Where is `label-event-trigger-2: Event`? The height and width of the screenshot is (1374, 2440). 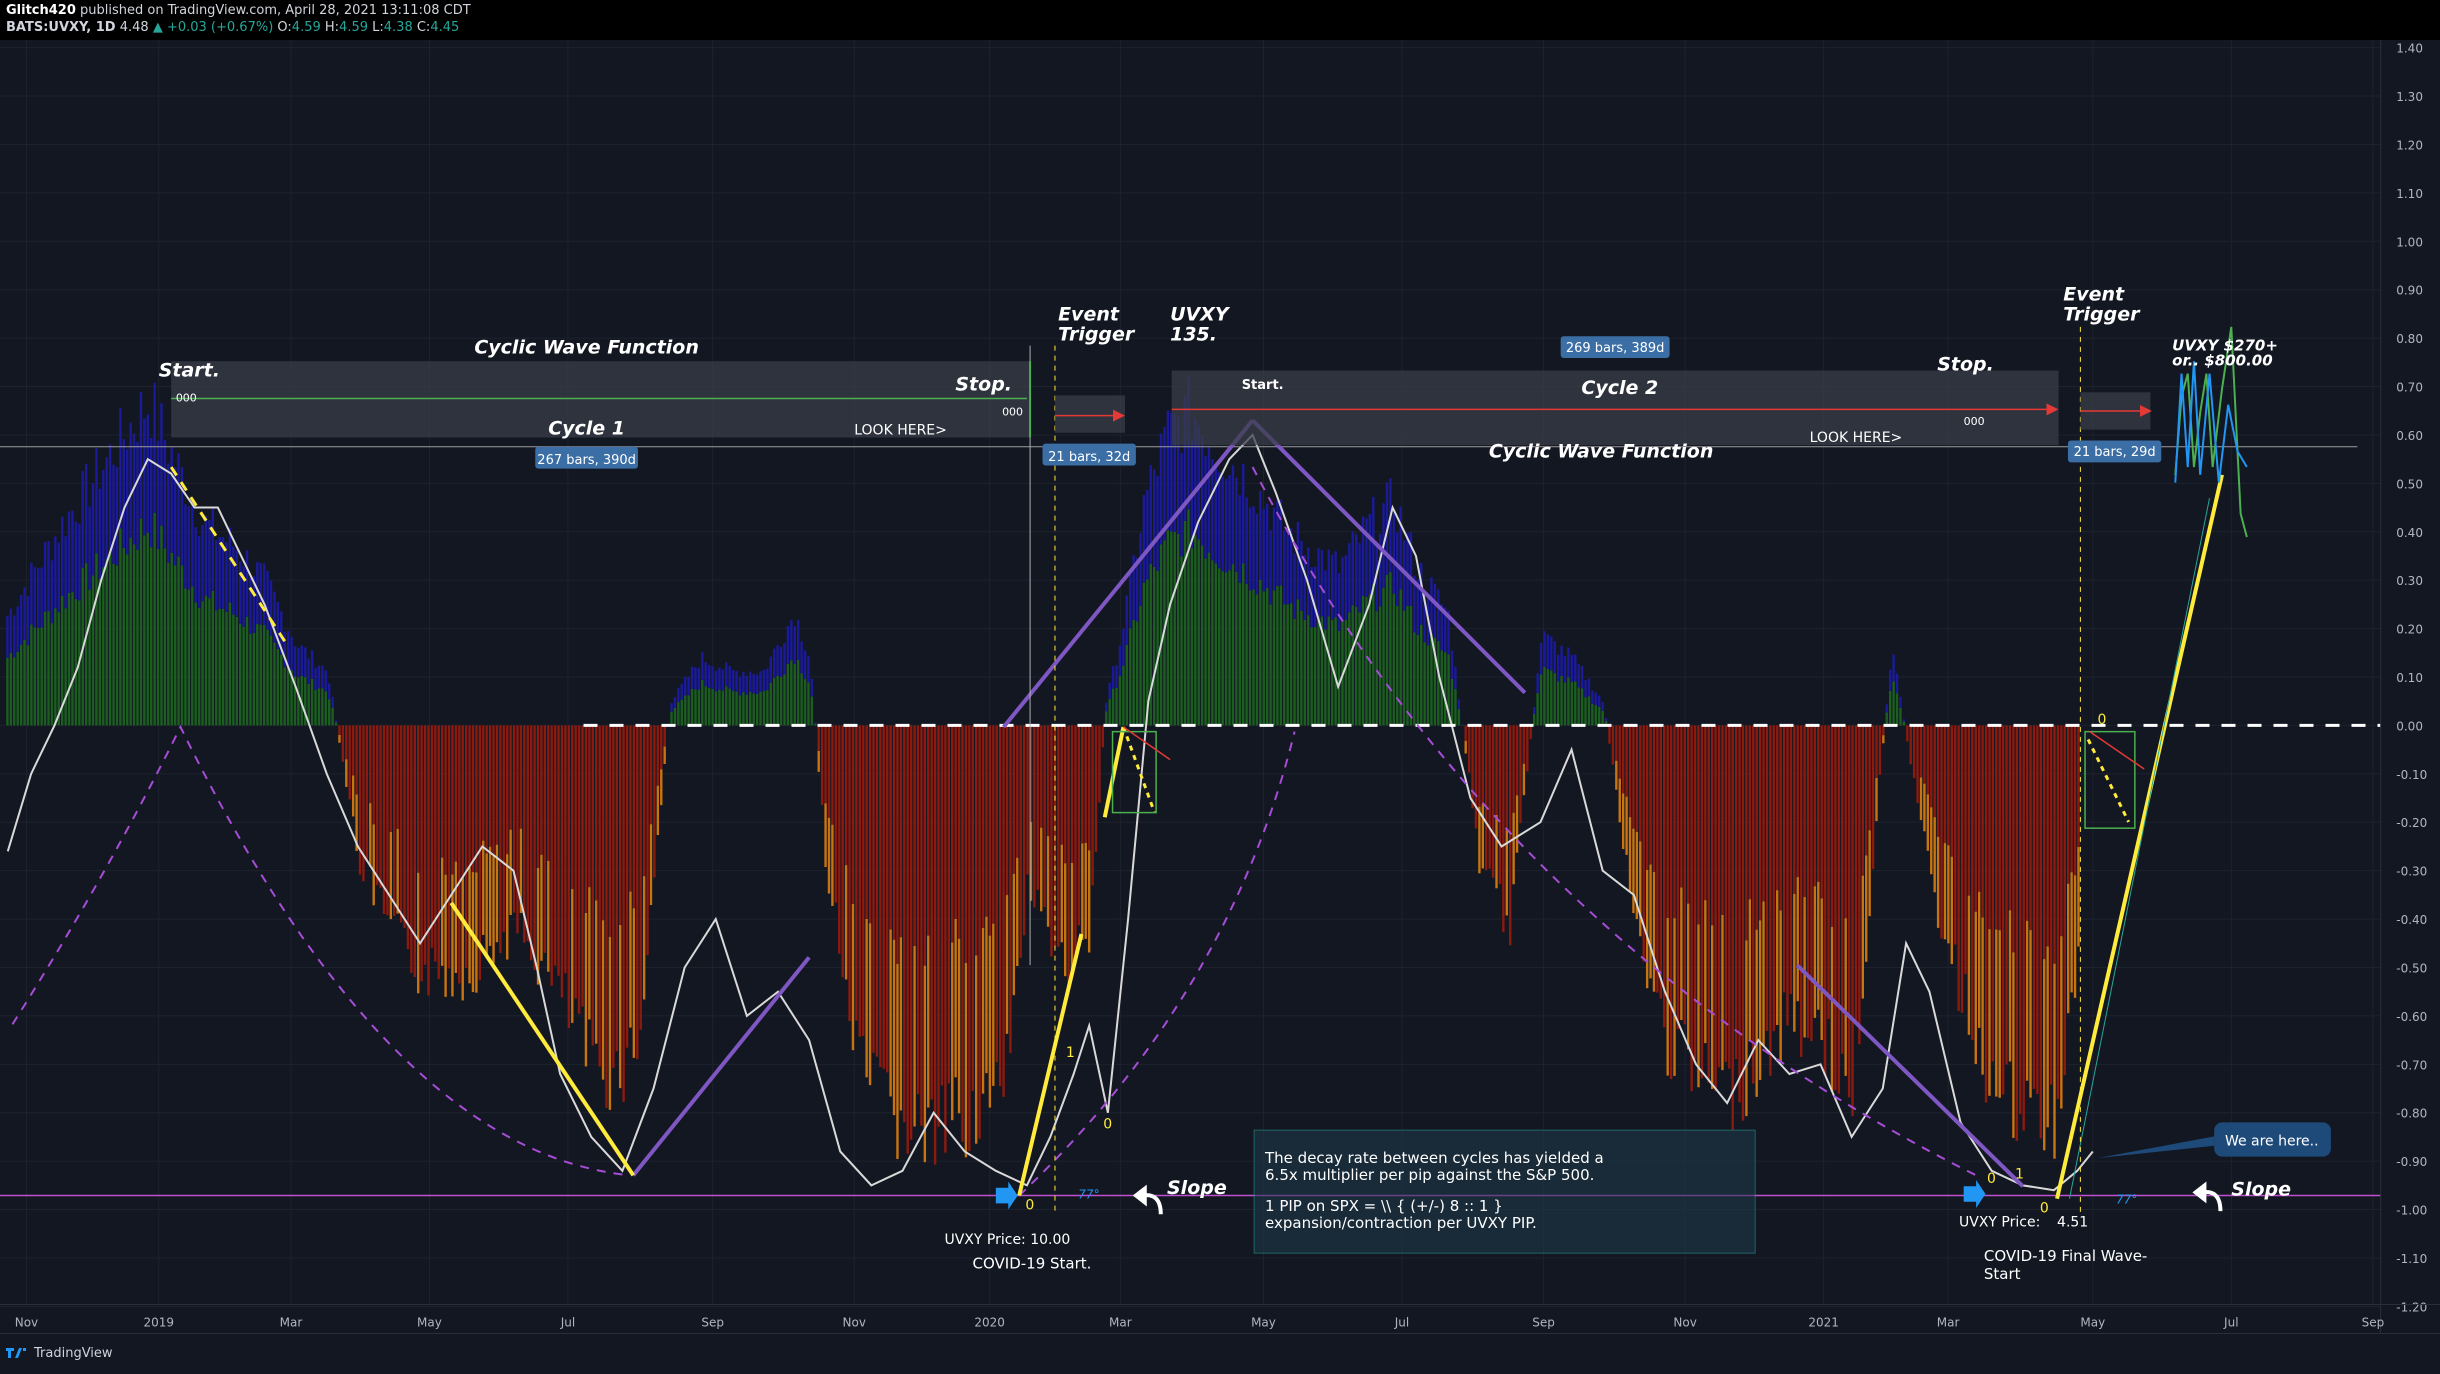 label-event-trigger-2: Event is located at coordinates (2094, 294).